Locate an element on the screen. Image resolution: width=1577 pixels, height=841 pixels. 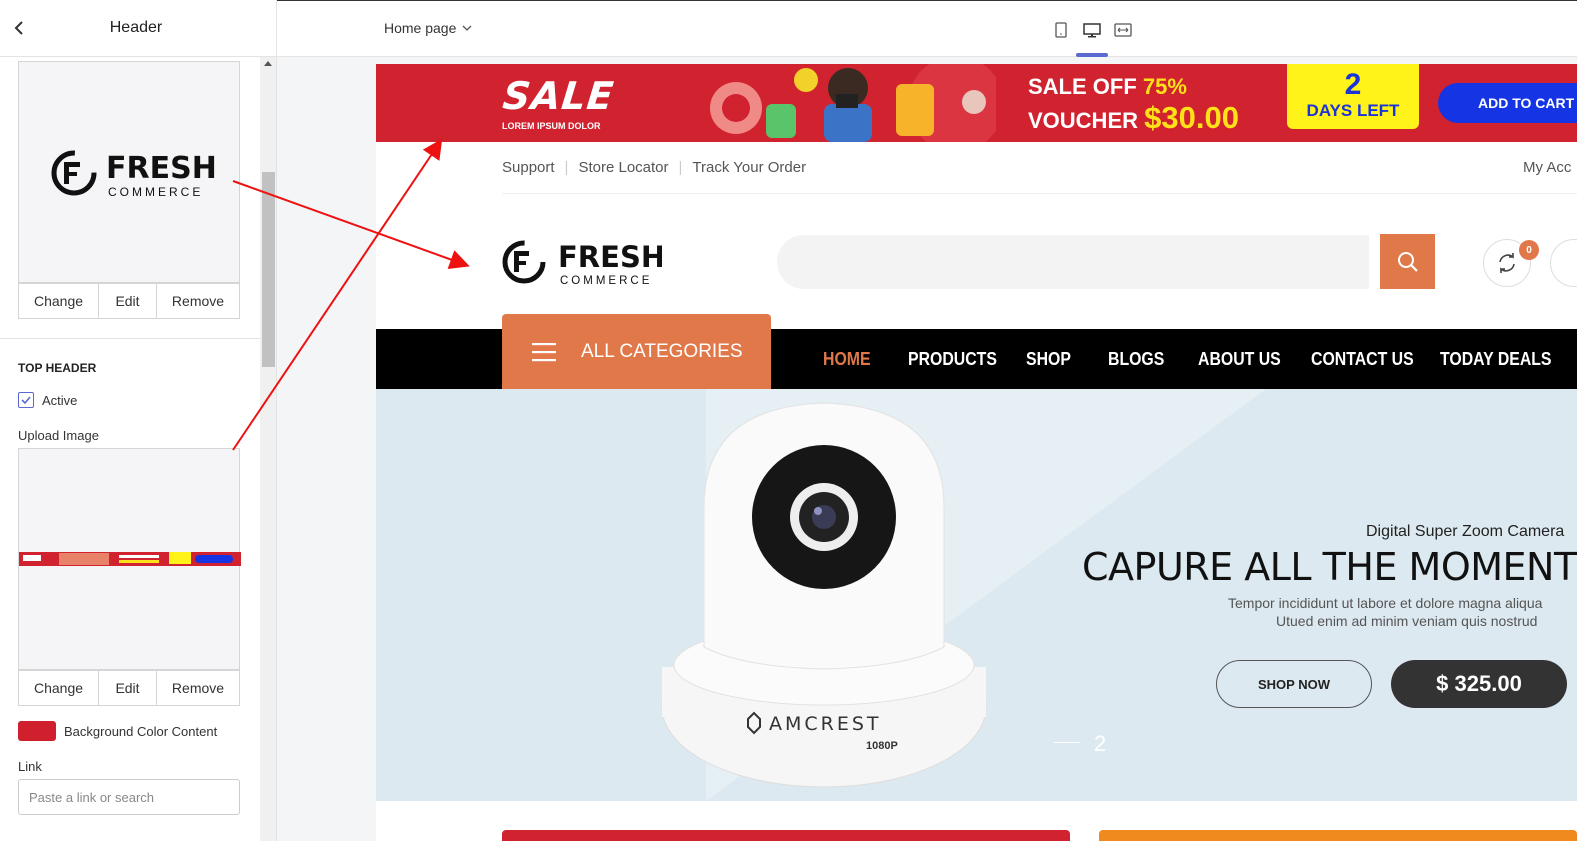
hero-title: CAPURE ALL THE MOMENTS is located at coordinates (1329, 567).